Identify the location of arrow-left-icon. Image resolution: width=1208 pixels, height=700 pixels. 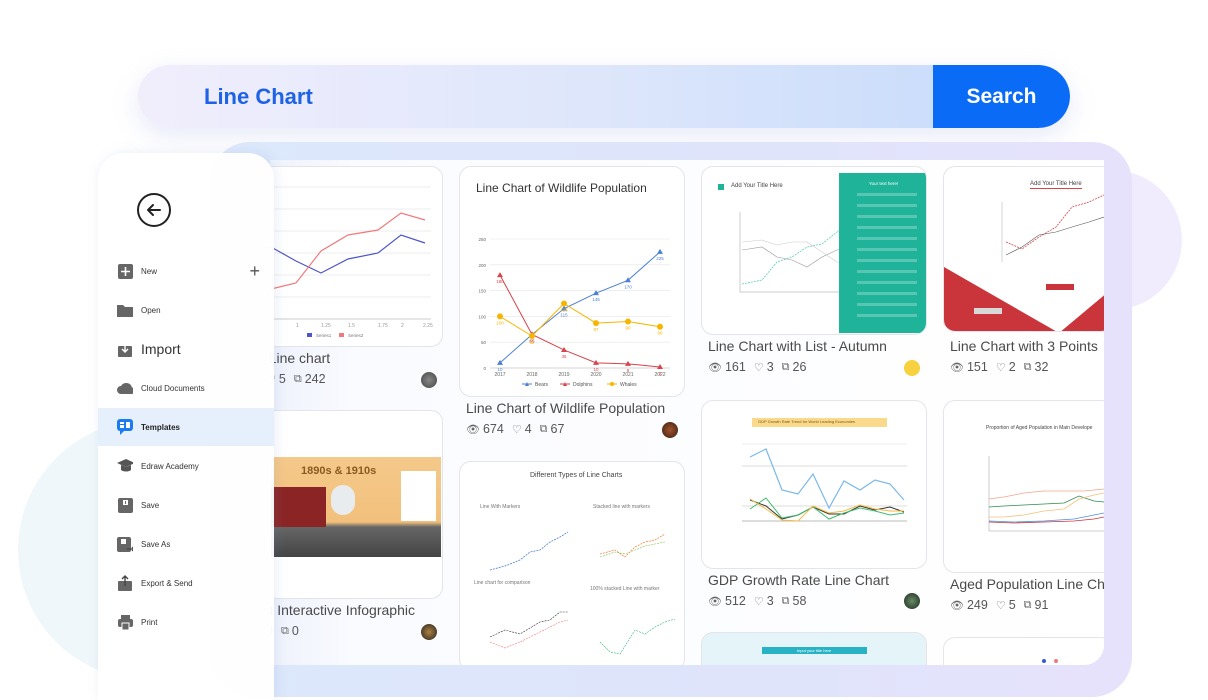
(154, 210).